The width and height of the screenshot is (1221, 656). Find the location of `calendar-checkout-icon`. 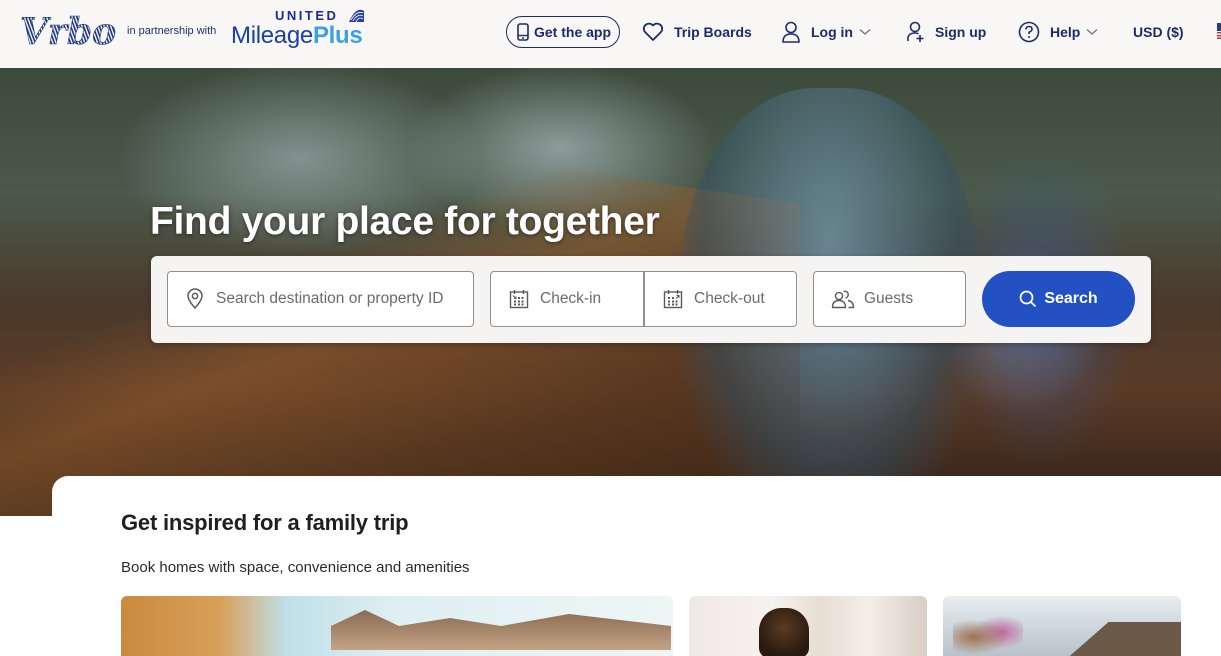

calendar-checkout-icon is located at coordinates (673, 299).